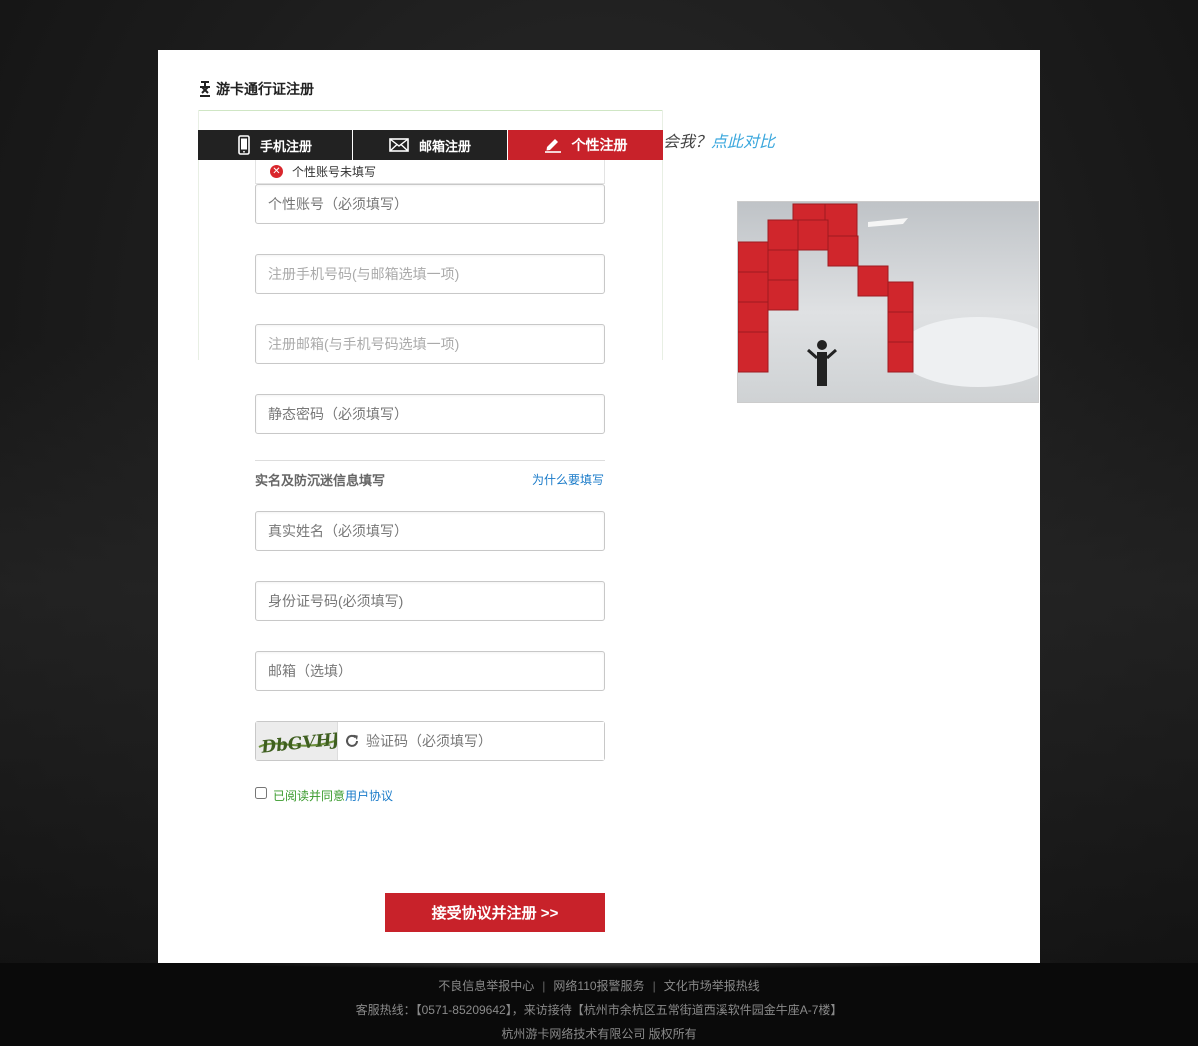  What do you see at coordinates (352, 741) in the screenshot?
I see `refresh-captcha-icon` at bounding box center [352, 741].